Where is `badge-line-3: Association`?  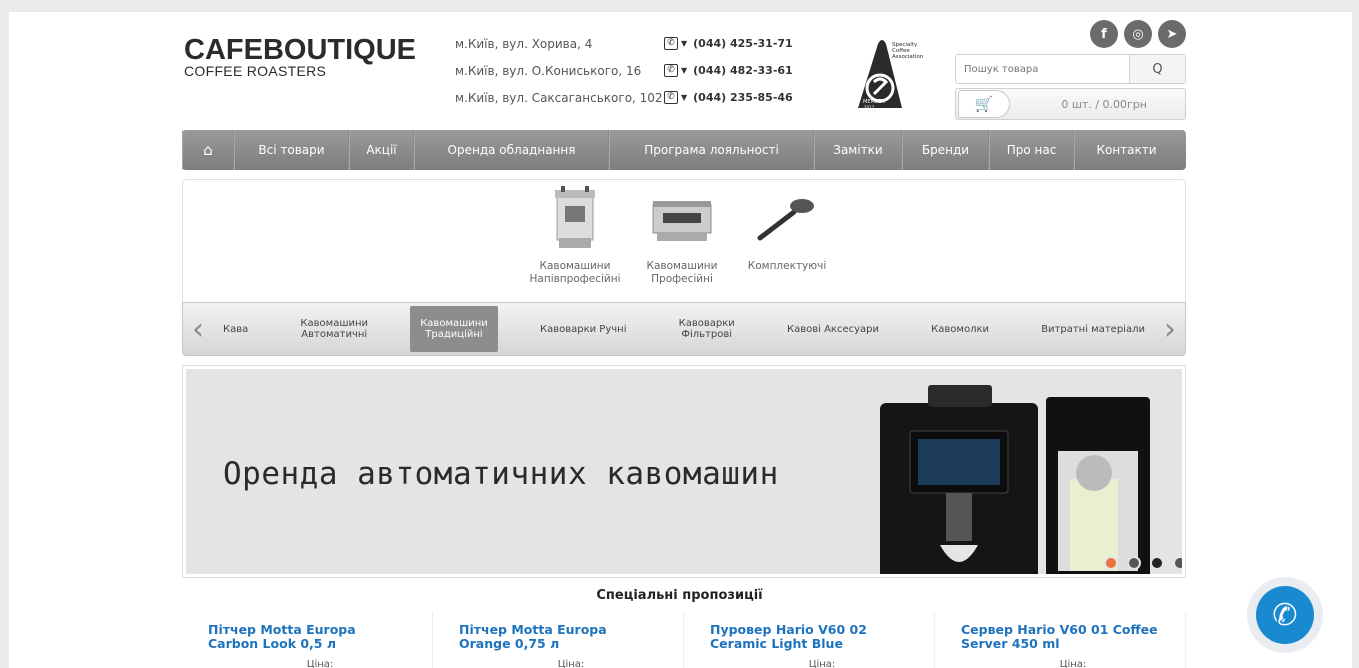
badge-line-3: Association is located at coordinates (908, 57).